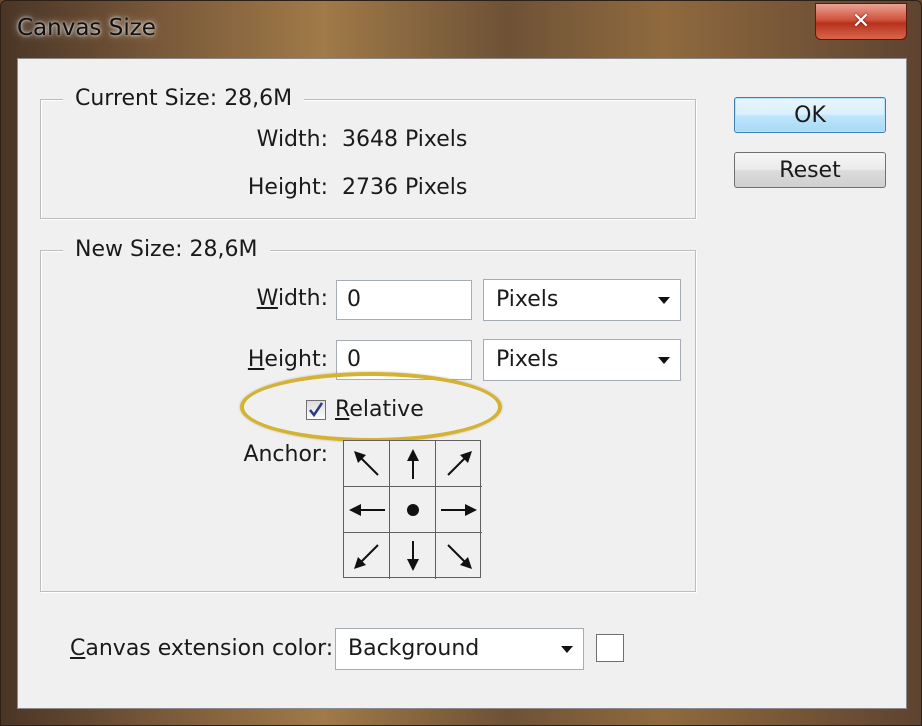  Describe the element at coordinates (302, 298) in the screenshot. I see `new-width-label-rest: idth:` at that location.